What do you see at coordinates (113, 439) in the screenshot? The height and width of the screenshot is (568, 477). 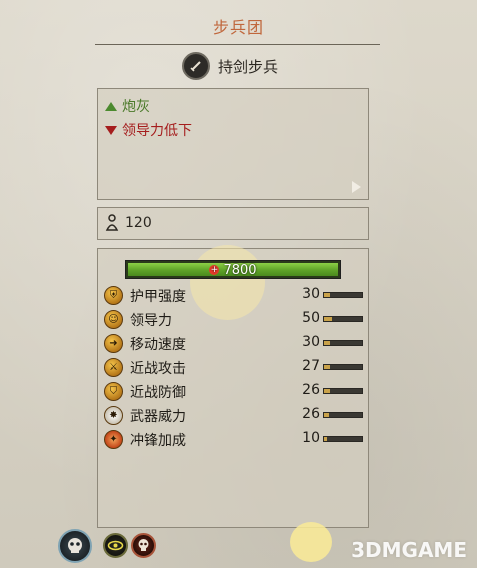 I see `charge-bonus-icon: ✦` at bounding box center [113, 439].